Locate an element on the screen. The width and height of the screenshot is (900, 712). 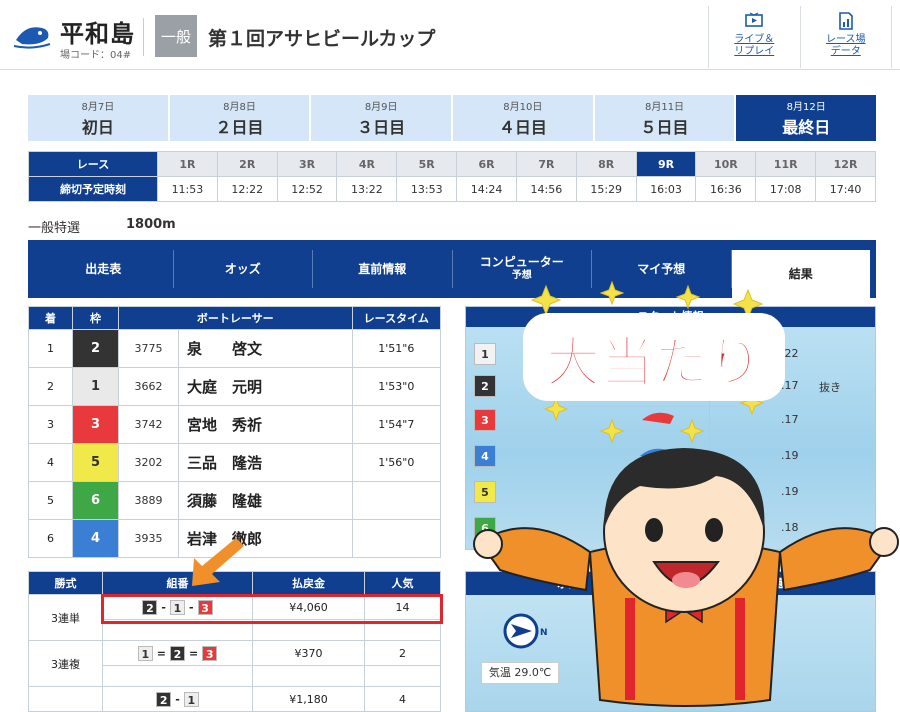
deadline-time: 14:56 is located at coordinates (546, 189).